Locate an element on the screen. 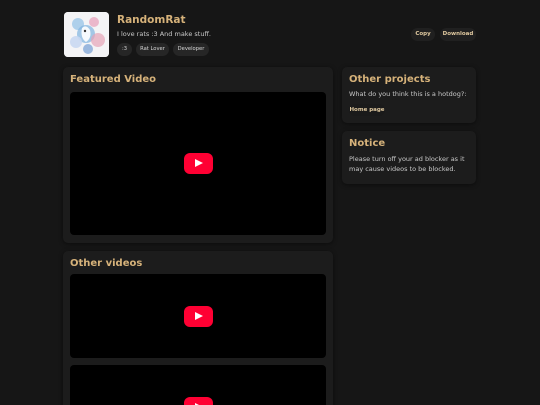 This screenshot has width=540, height=405. profile-bio: I love rats :3 And make stuff. is located at coordinates (164, 34).